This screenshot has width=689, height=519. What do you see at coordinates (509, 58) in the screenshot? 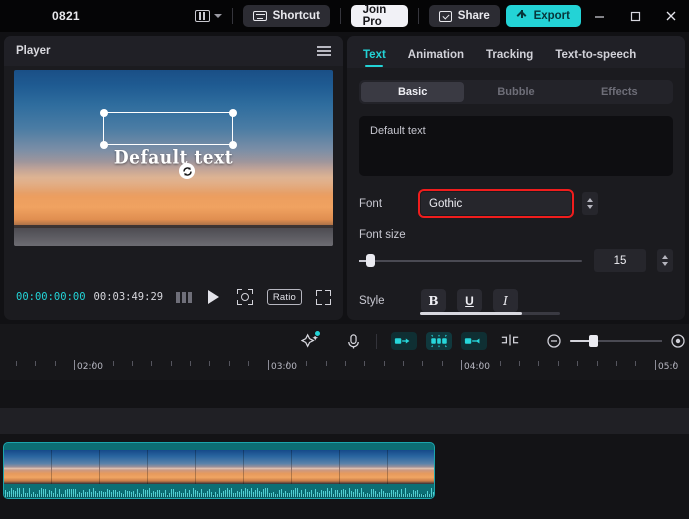
I see `tab-tracking: Tracking` at bounding box center [509, 58].